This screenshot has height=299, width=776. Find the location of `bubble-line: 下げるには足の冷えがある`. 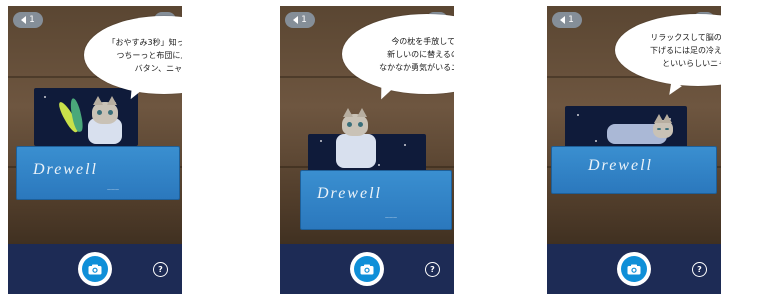

bubble-line: 下げるには足の冷えがある is located at coordinates (685, 50).